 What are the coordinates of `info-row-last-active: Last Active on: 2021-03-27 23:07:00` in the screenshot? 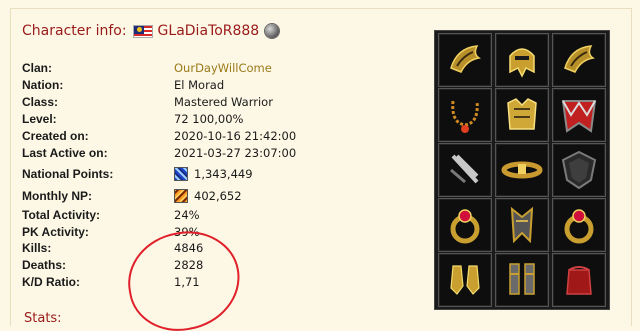 It's located at (172, 153).